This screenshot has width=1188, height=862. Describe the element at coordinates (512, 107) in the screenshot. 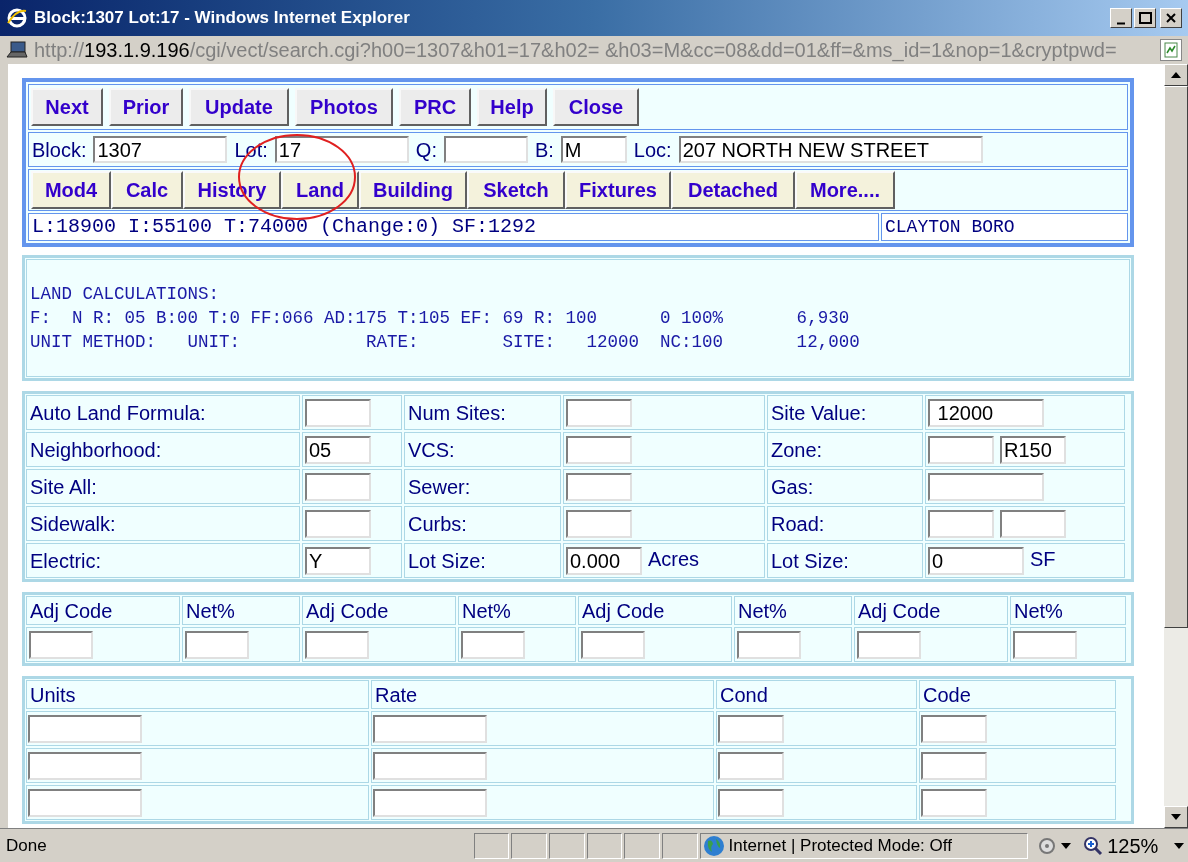

I see `nav-button: Help` at that location.